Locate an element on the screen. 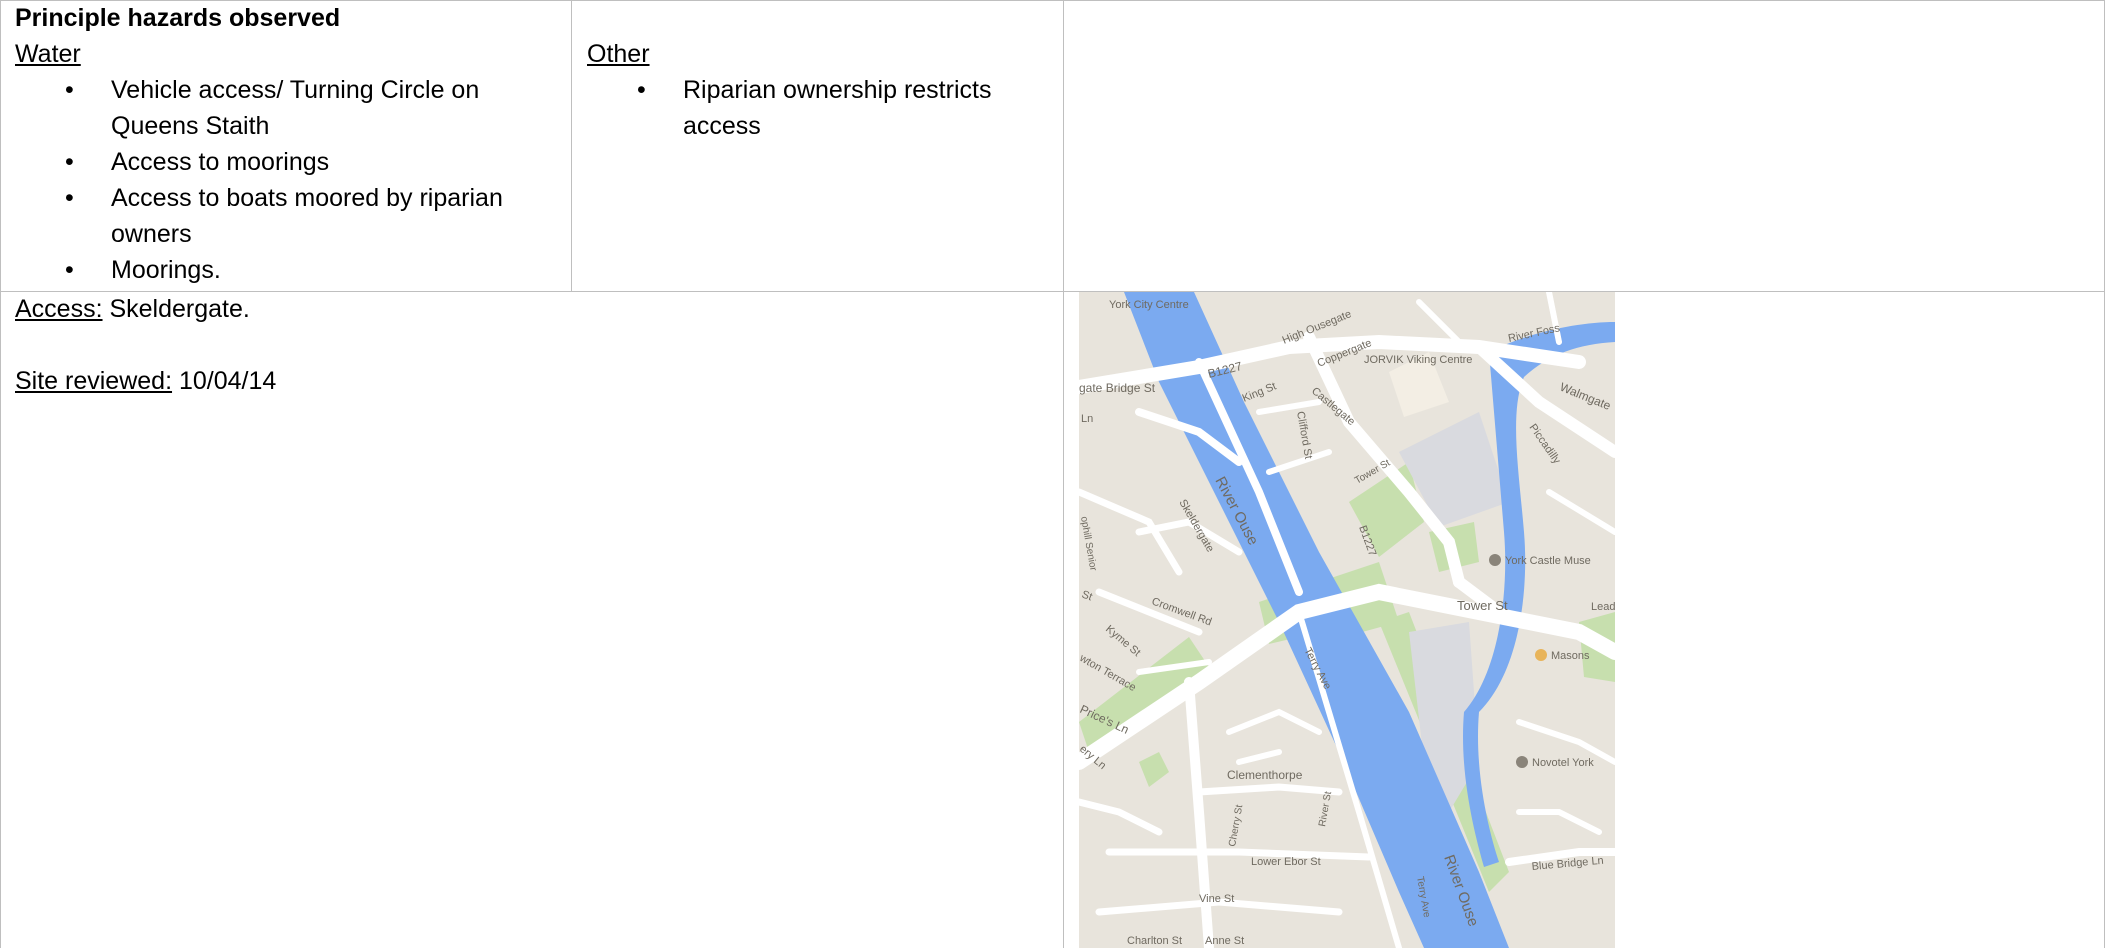  map-label: Lower Ebor St is located at coordinates (1286, 862).